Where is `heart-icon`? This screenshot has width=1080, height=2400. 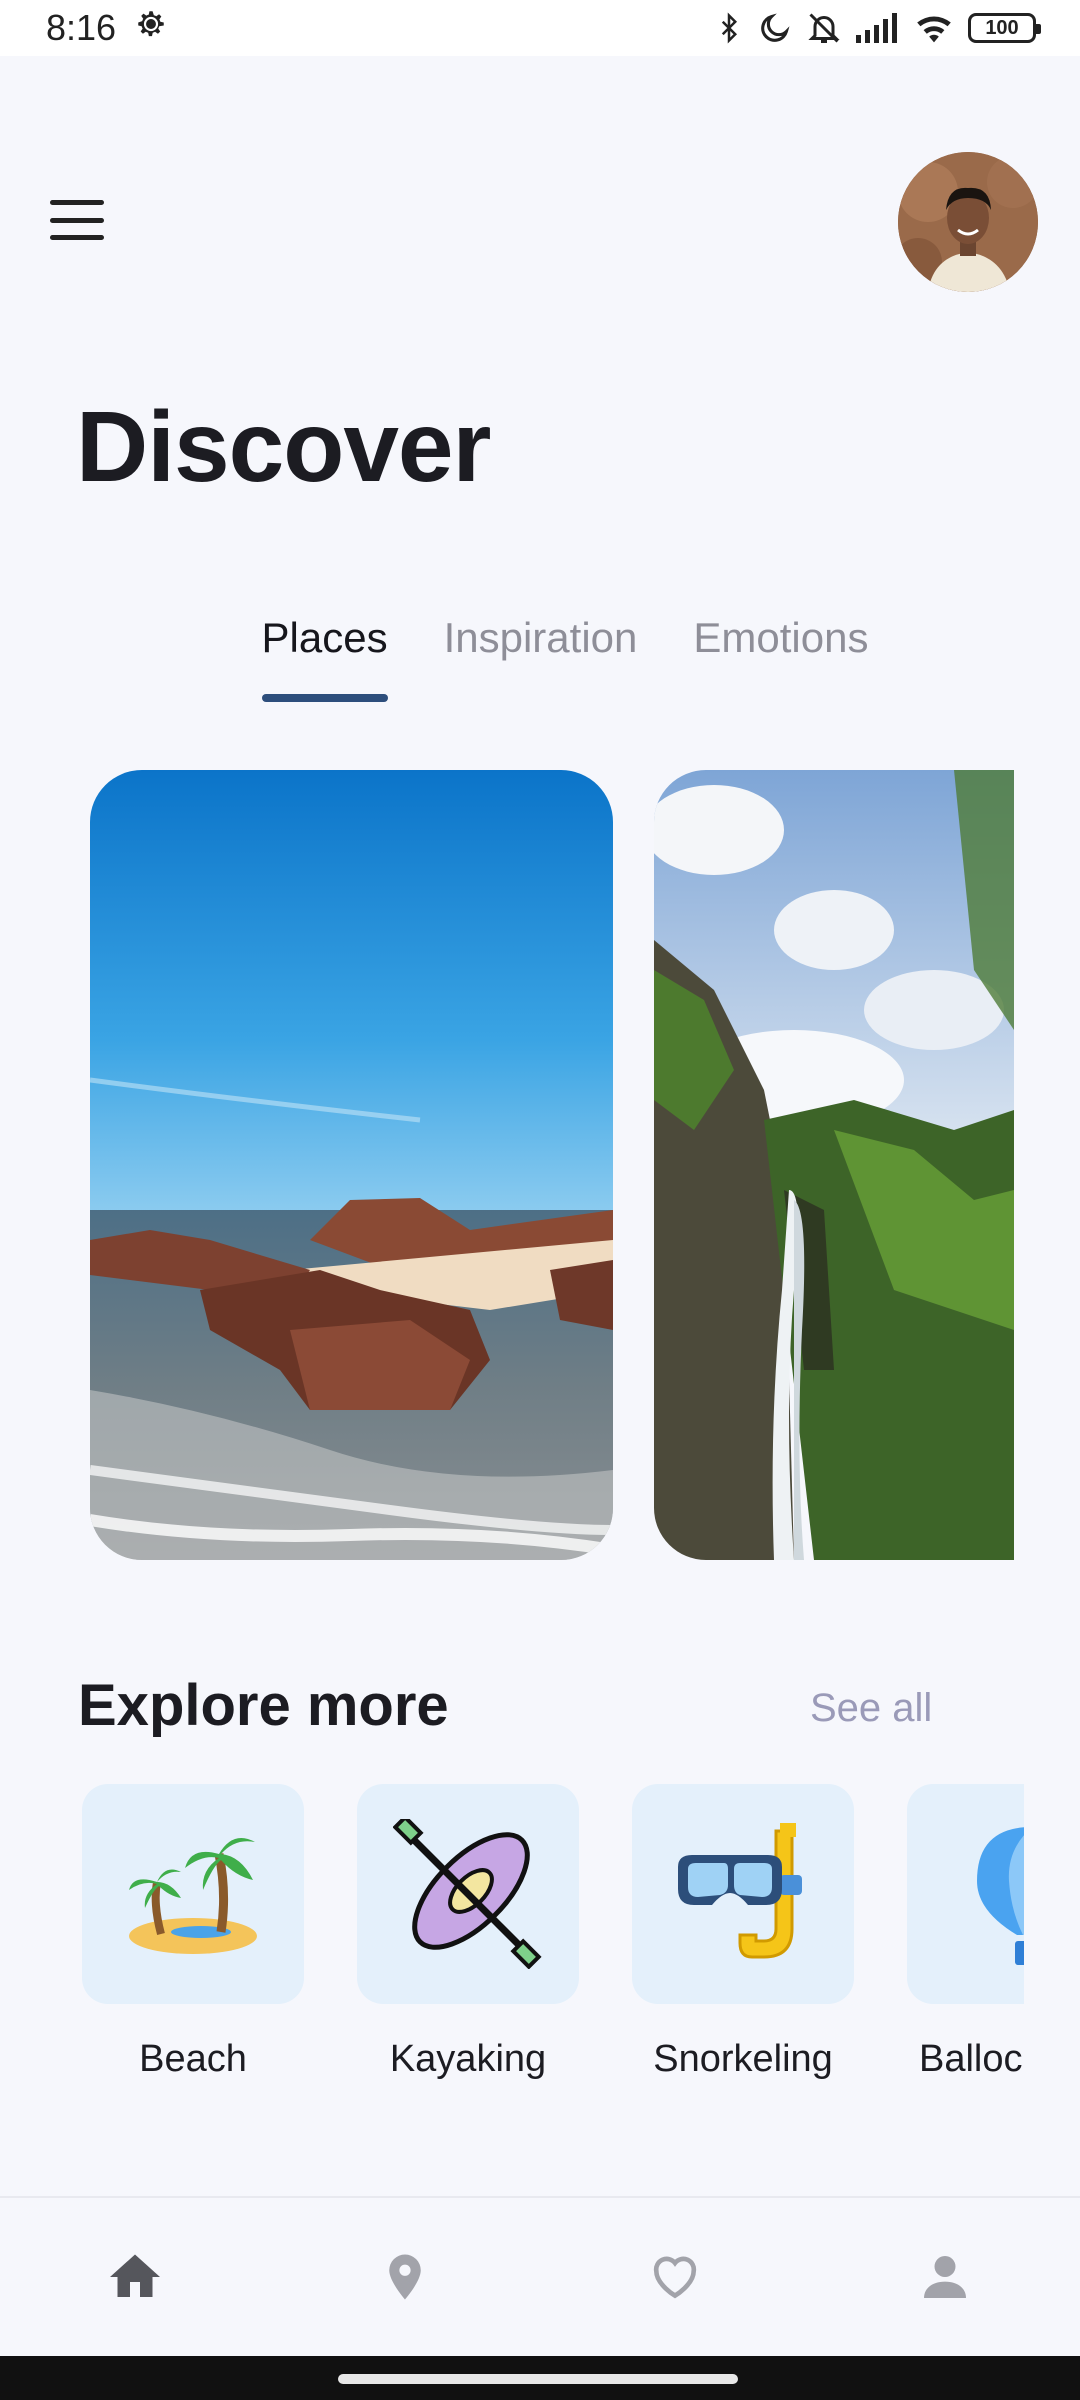 heart-icon is located at coordinates (675, 2277).